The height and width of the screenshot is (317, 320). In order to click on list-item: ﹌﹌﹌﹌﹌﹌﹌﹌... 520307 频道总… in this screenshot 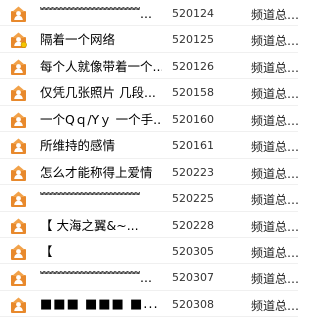, I will do `click(150, 277)`.